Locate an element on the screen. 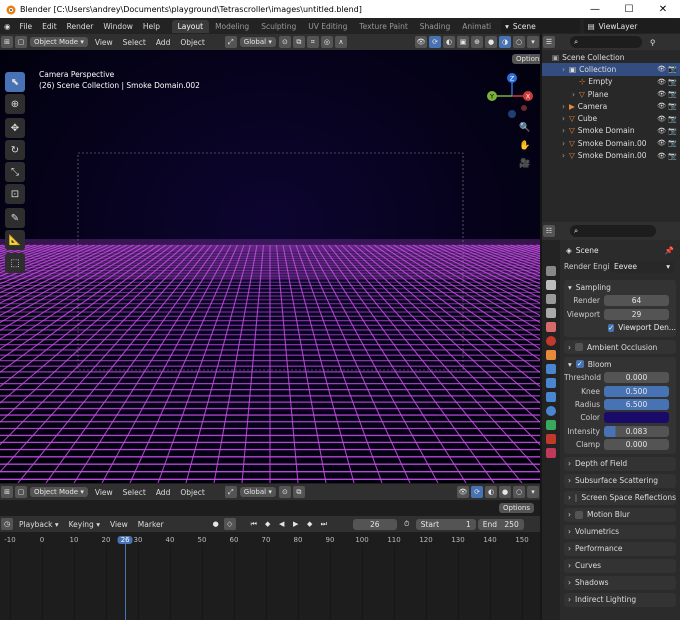  menu-view-2: View is located at coordinates (104, 492).